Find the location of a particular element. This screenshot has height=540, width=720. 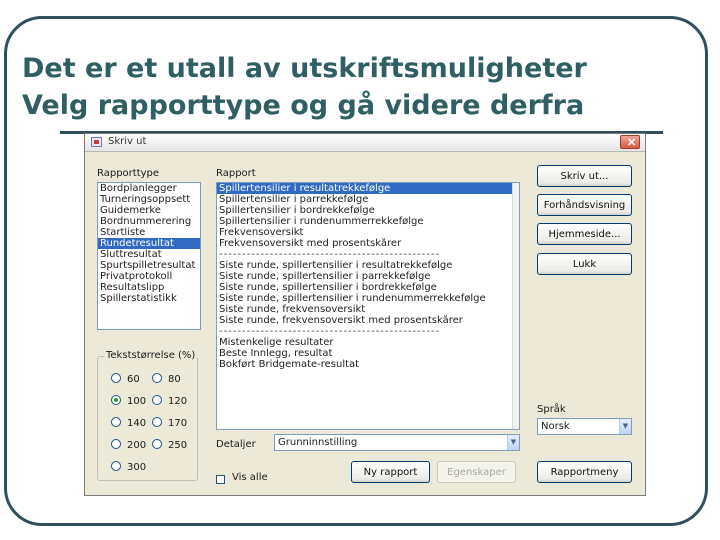

rapporttype-label: Rapporttype is located at coordinates (128, 173).